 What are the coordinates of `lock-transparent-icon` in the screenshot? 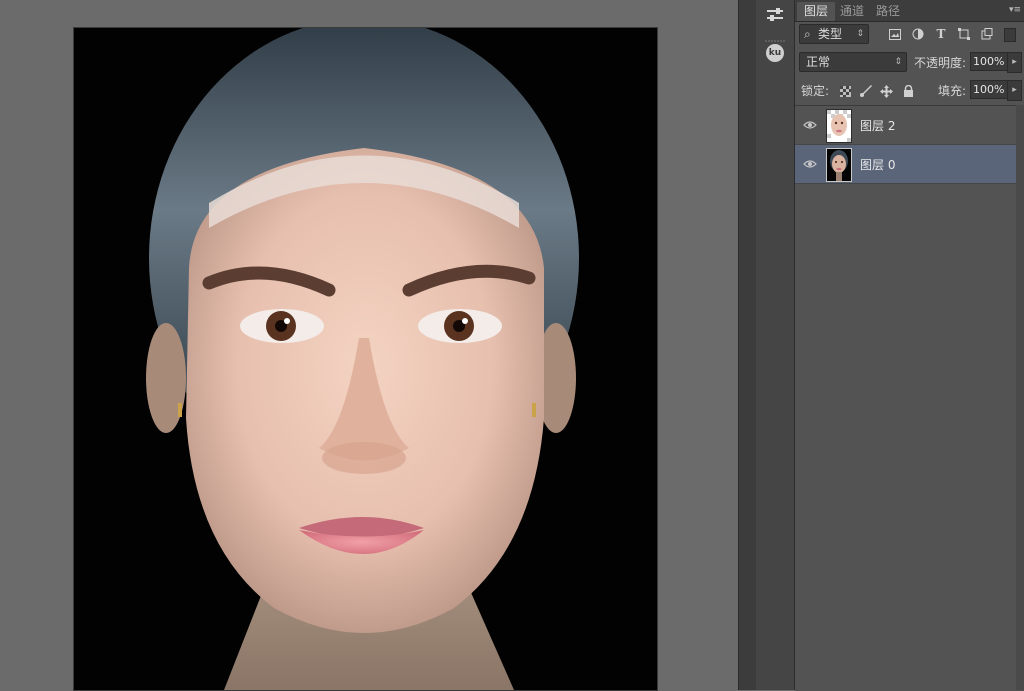 It's located at (845, 91).